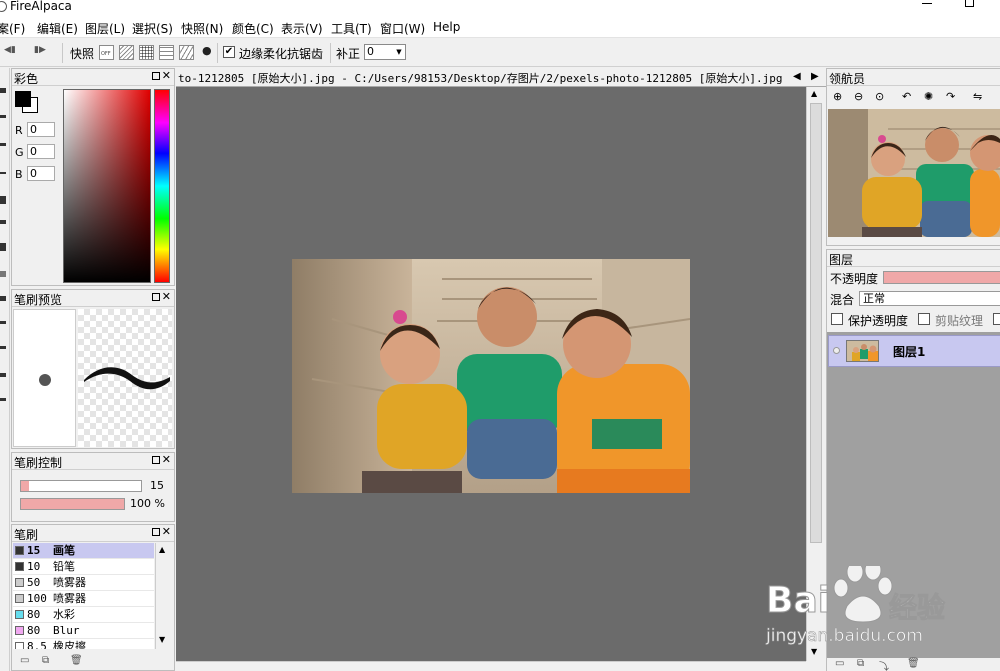 This screenshot has height=671, width=1000. What do you see at coordinates (5, 369) in the screenshot?
I see `tool-strip` at bounding box center [5, 369].